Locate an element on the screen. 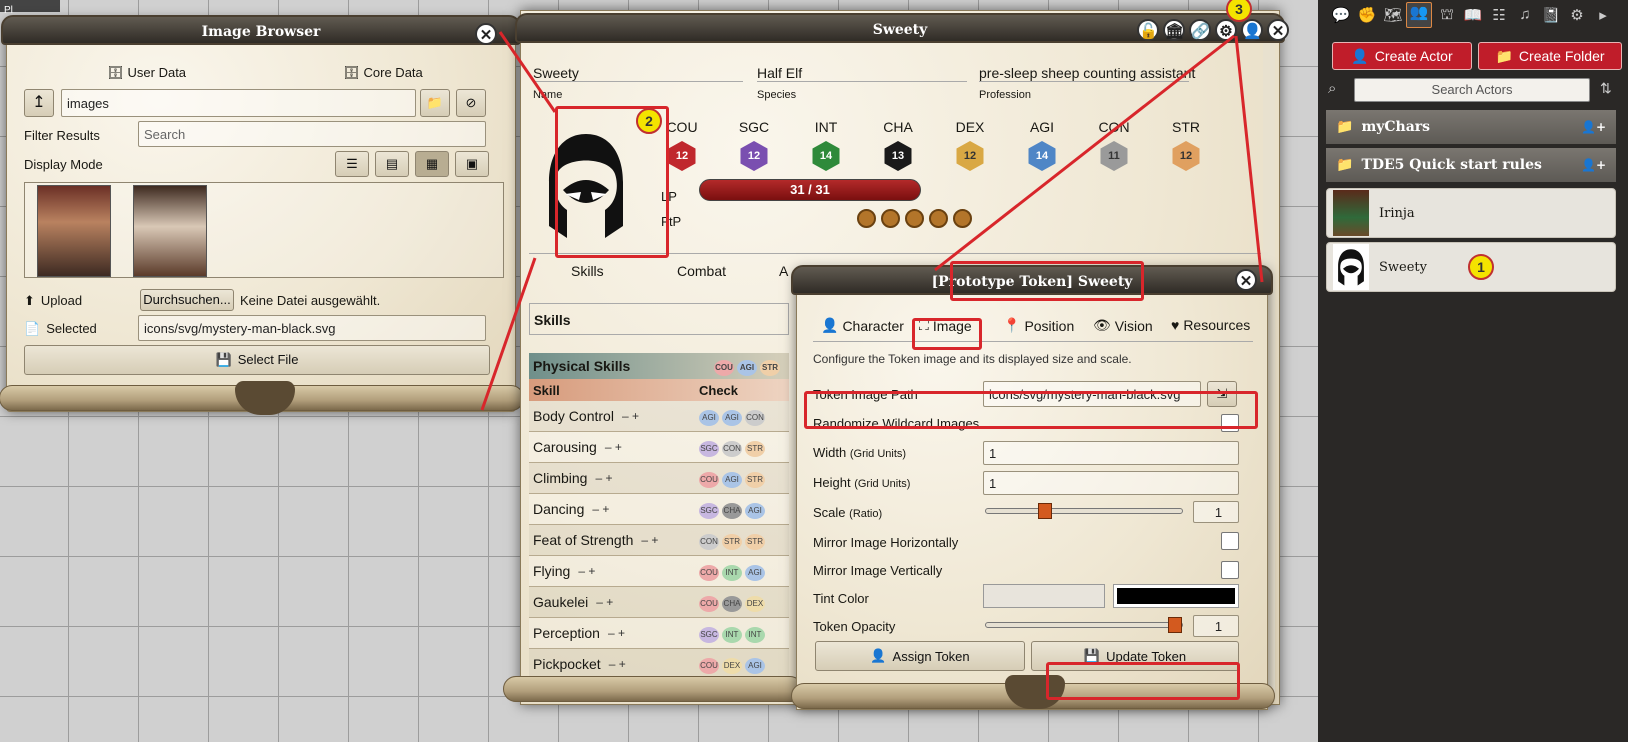 The image size is (1628, 742). highlight-update-token is located at coordinates (1143, 681).